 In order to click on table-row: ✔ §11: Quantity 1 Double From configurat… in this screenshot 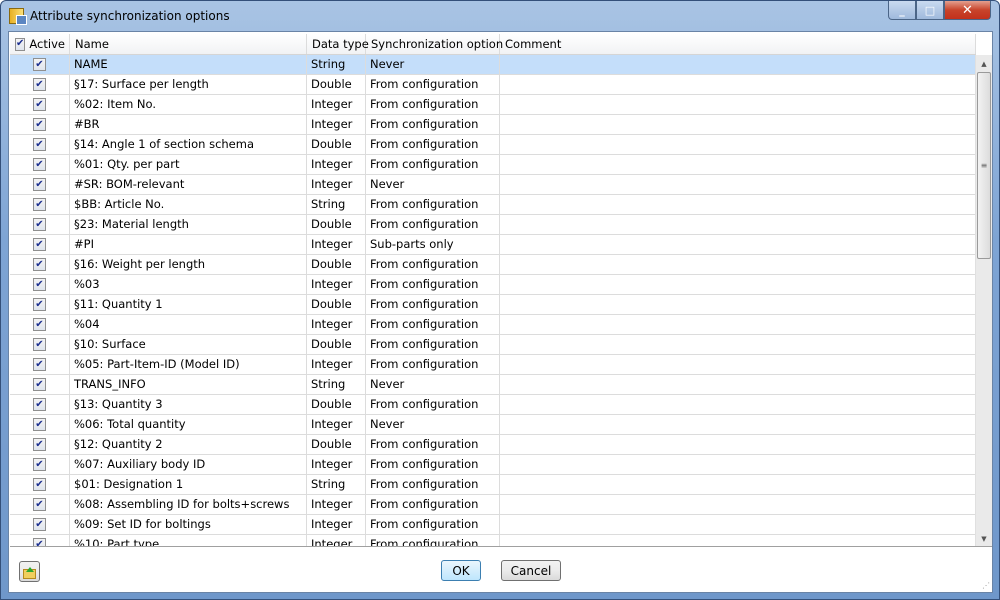, I will do `click(493, 305)`.